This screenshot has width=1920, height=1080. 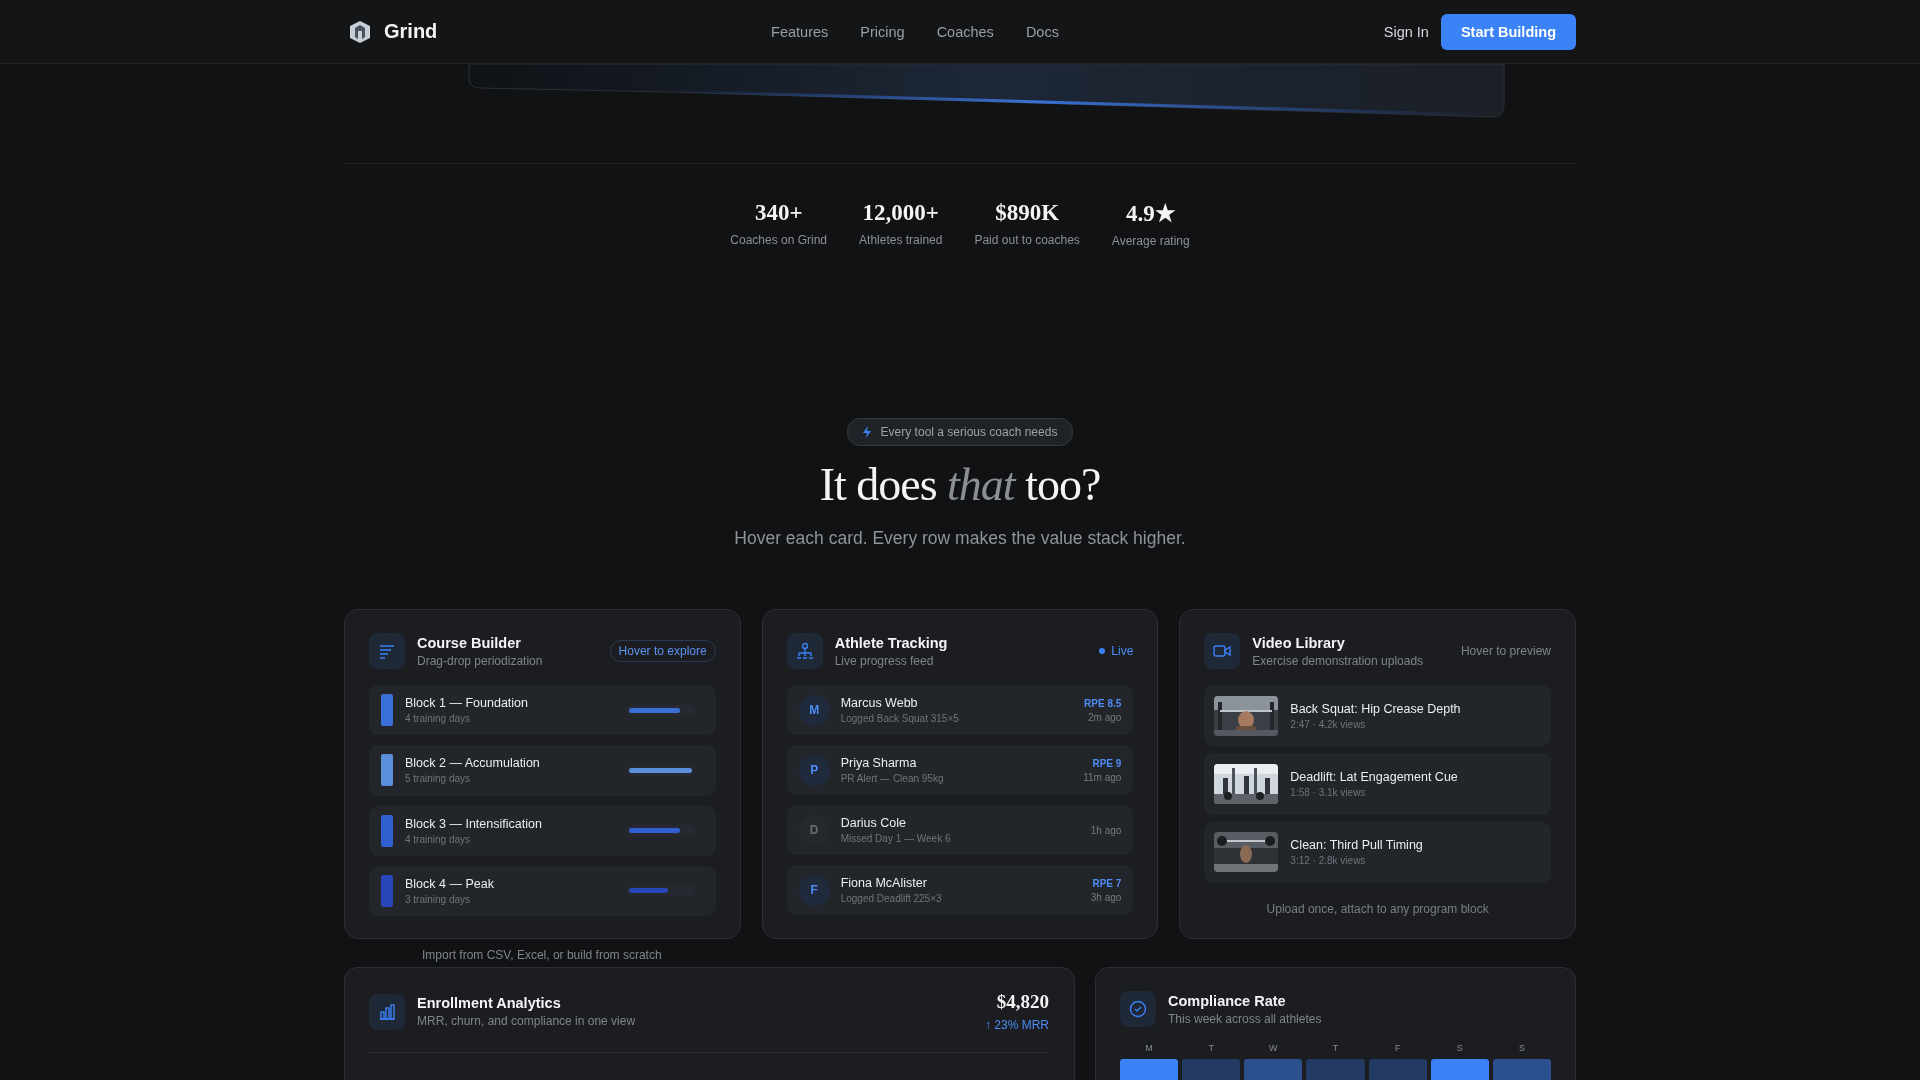 What do you see at coordinates (527, 1021) in the screenshot?
I see `card-subtitle: MRR, churn, and compliance in one view` at bounding box center [527, 1021].